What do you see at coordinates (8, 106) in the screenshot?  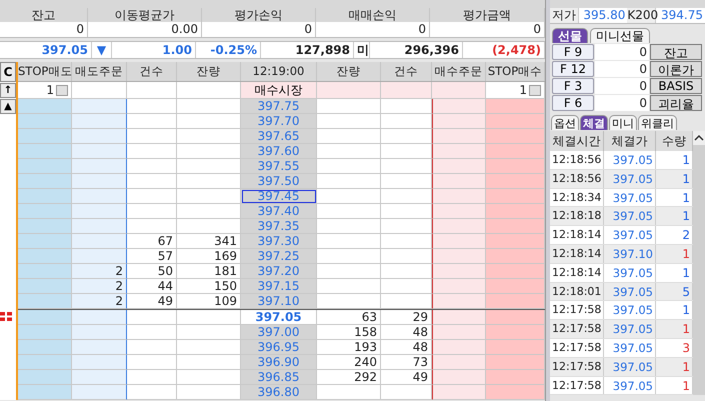 I see `scroll-up-button: ▲` at bounding box center [8, 106].